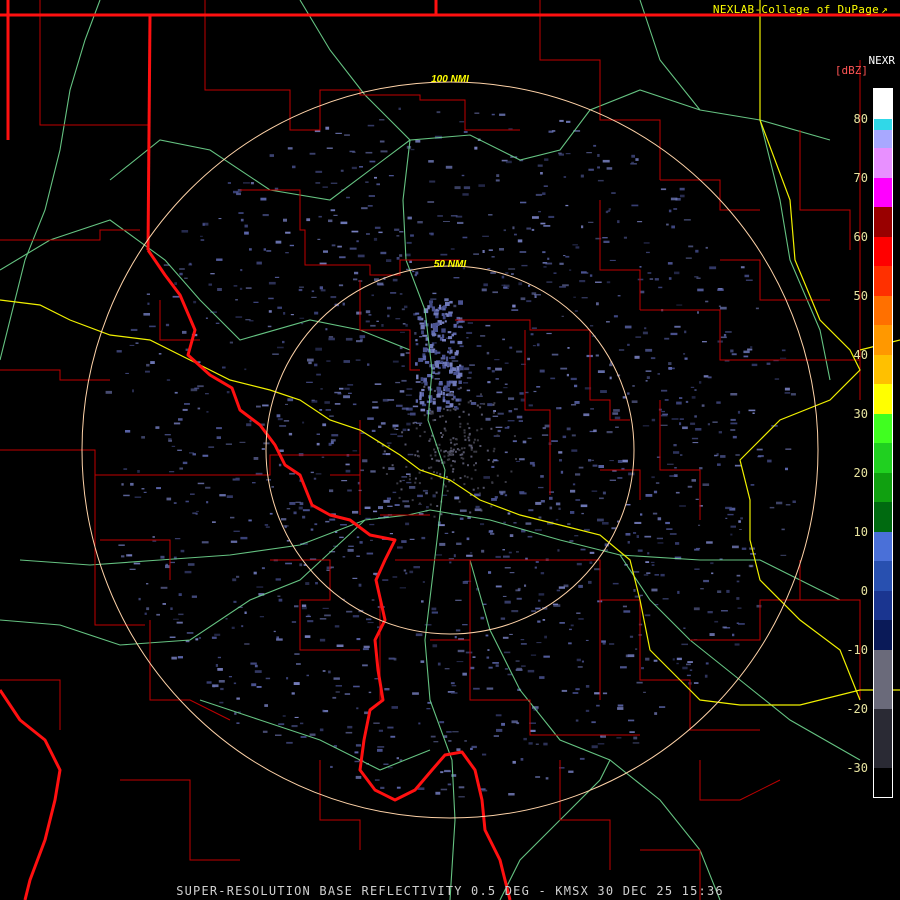 Image resolution: width=900 pixels, height=900 pixels. Describe the element at coordinates (857, 767) in the screenshot. I see `color-scale-tick-label: -30` at that location.